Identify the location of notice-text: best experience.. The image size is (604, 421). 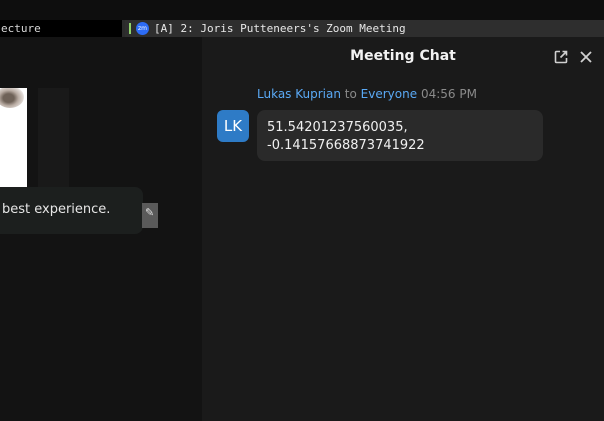
(56, 209).